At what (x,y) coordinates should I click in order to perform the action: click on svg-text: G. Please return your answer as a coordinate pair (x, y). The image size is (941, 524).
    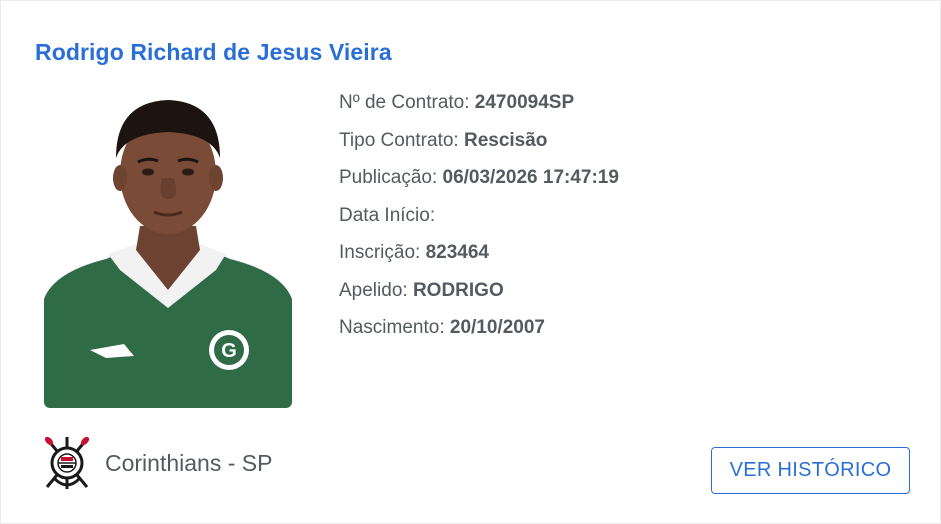
    Looking at the image, I should click on (229, 351).